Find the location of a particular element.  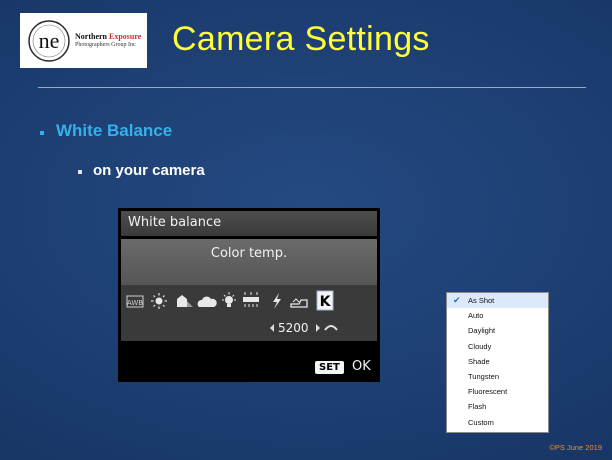

menu-item-shade: Shade is located at coordinates (497, 361).